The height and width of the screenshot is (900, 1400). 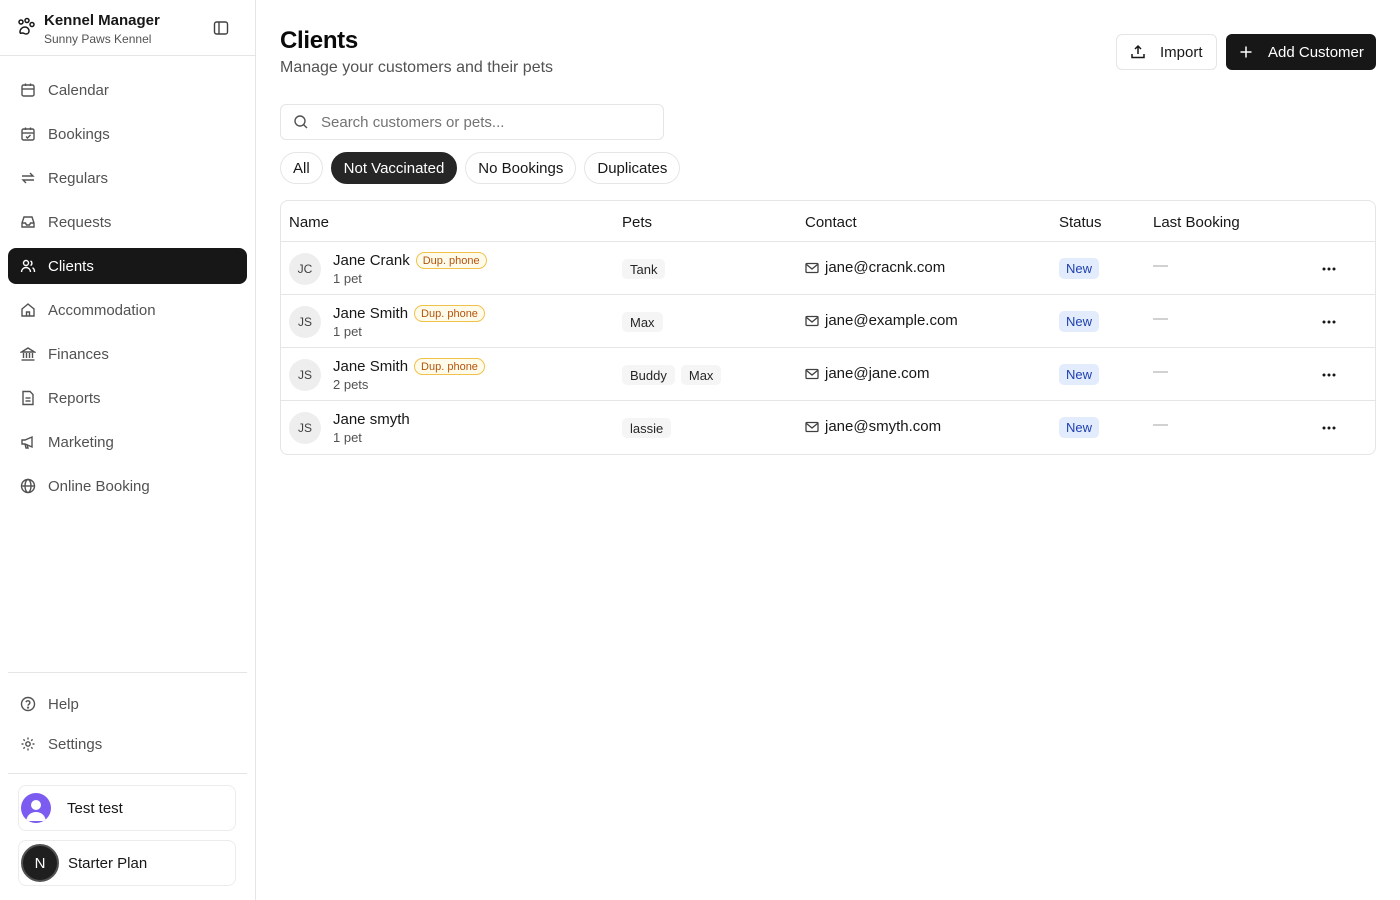 I want to click on client-email: jane@jane.com, so click(x=877, y=373).